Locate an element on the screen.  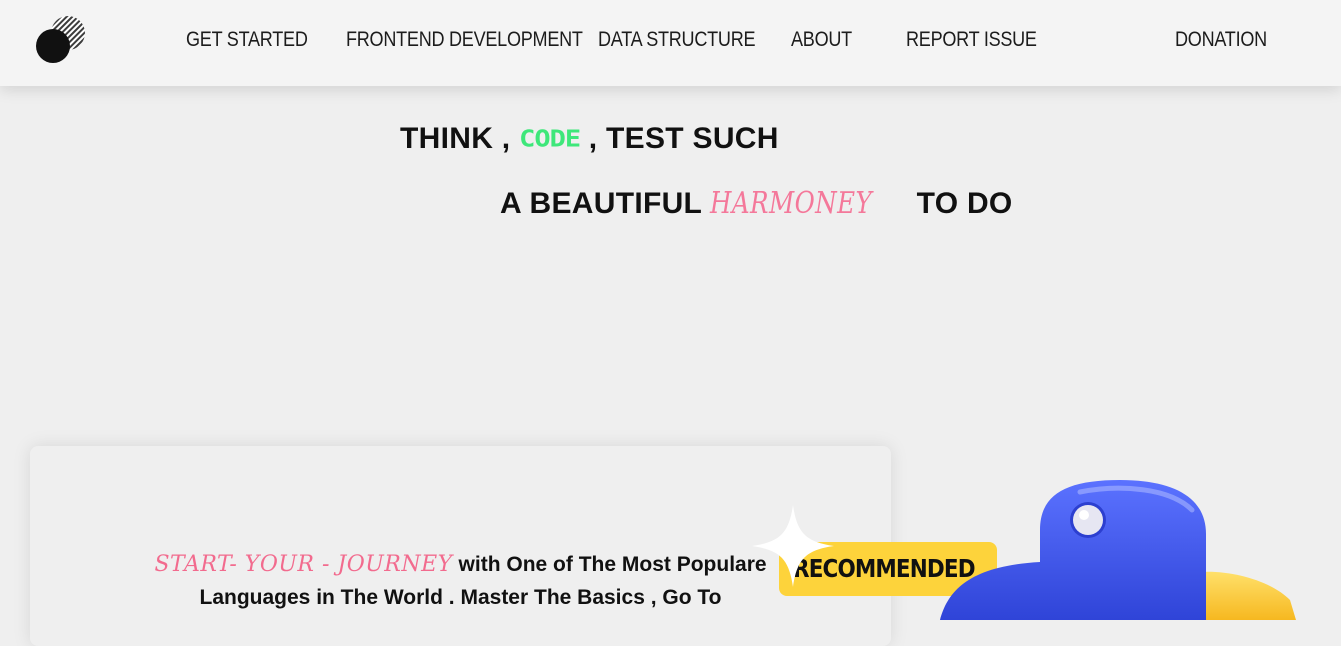
nav-about: ABOUT is located at coordinates (821, 40).